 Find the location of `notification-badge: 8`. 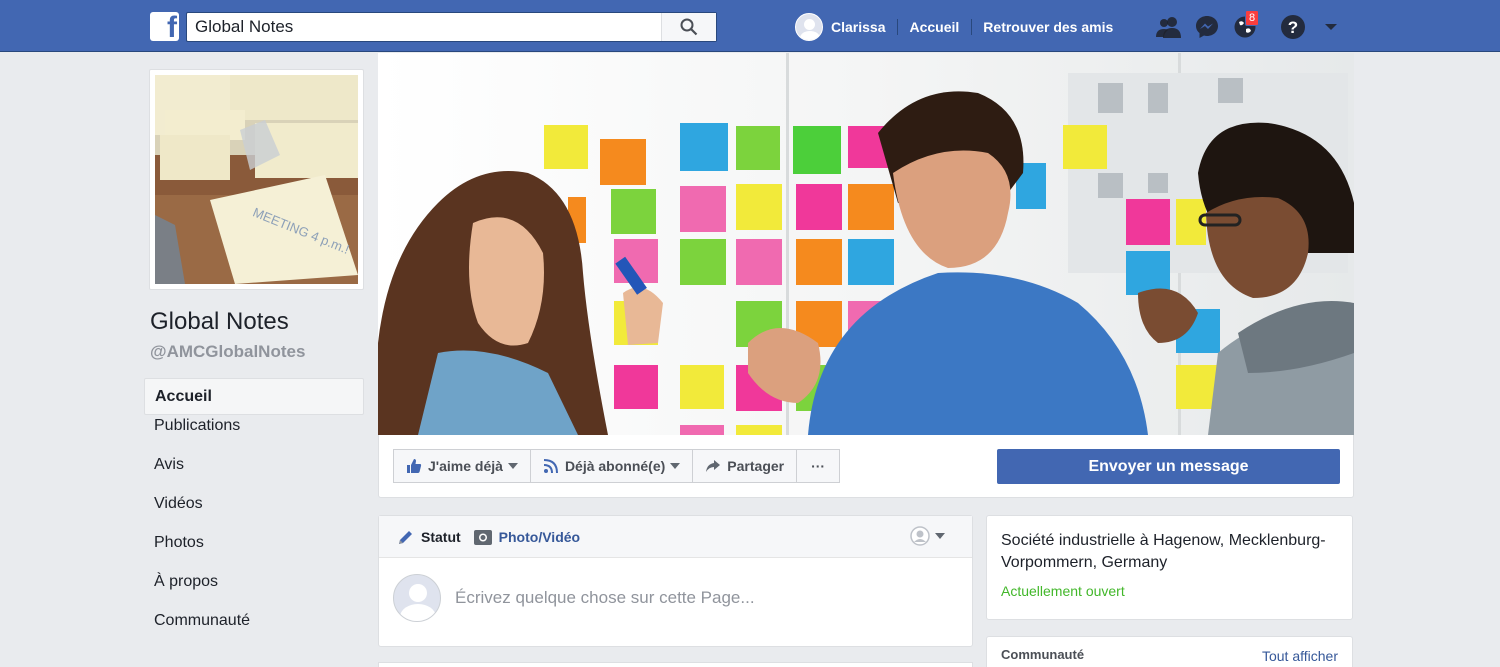

notification-badge: 8 is located at coordinates (1252, 18).